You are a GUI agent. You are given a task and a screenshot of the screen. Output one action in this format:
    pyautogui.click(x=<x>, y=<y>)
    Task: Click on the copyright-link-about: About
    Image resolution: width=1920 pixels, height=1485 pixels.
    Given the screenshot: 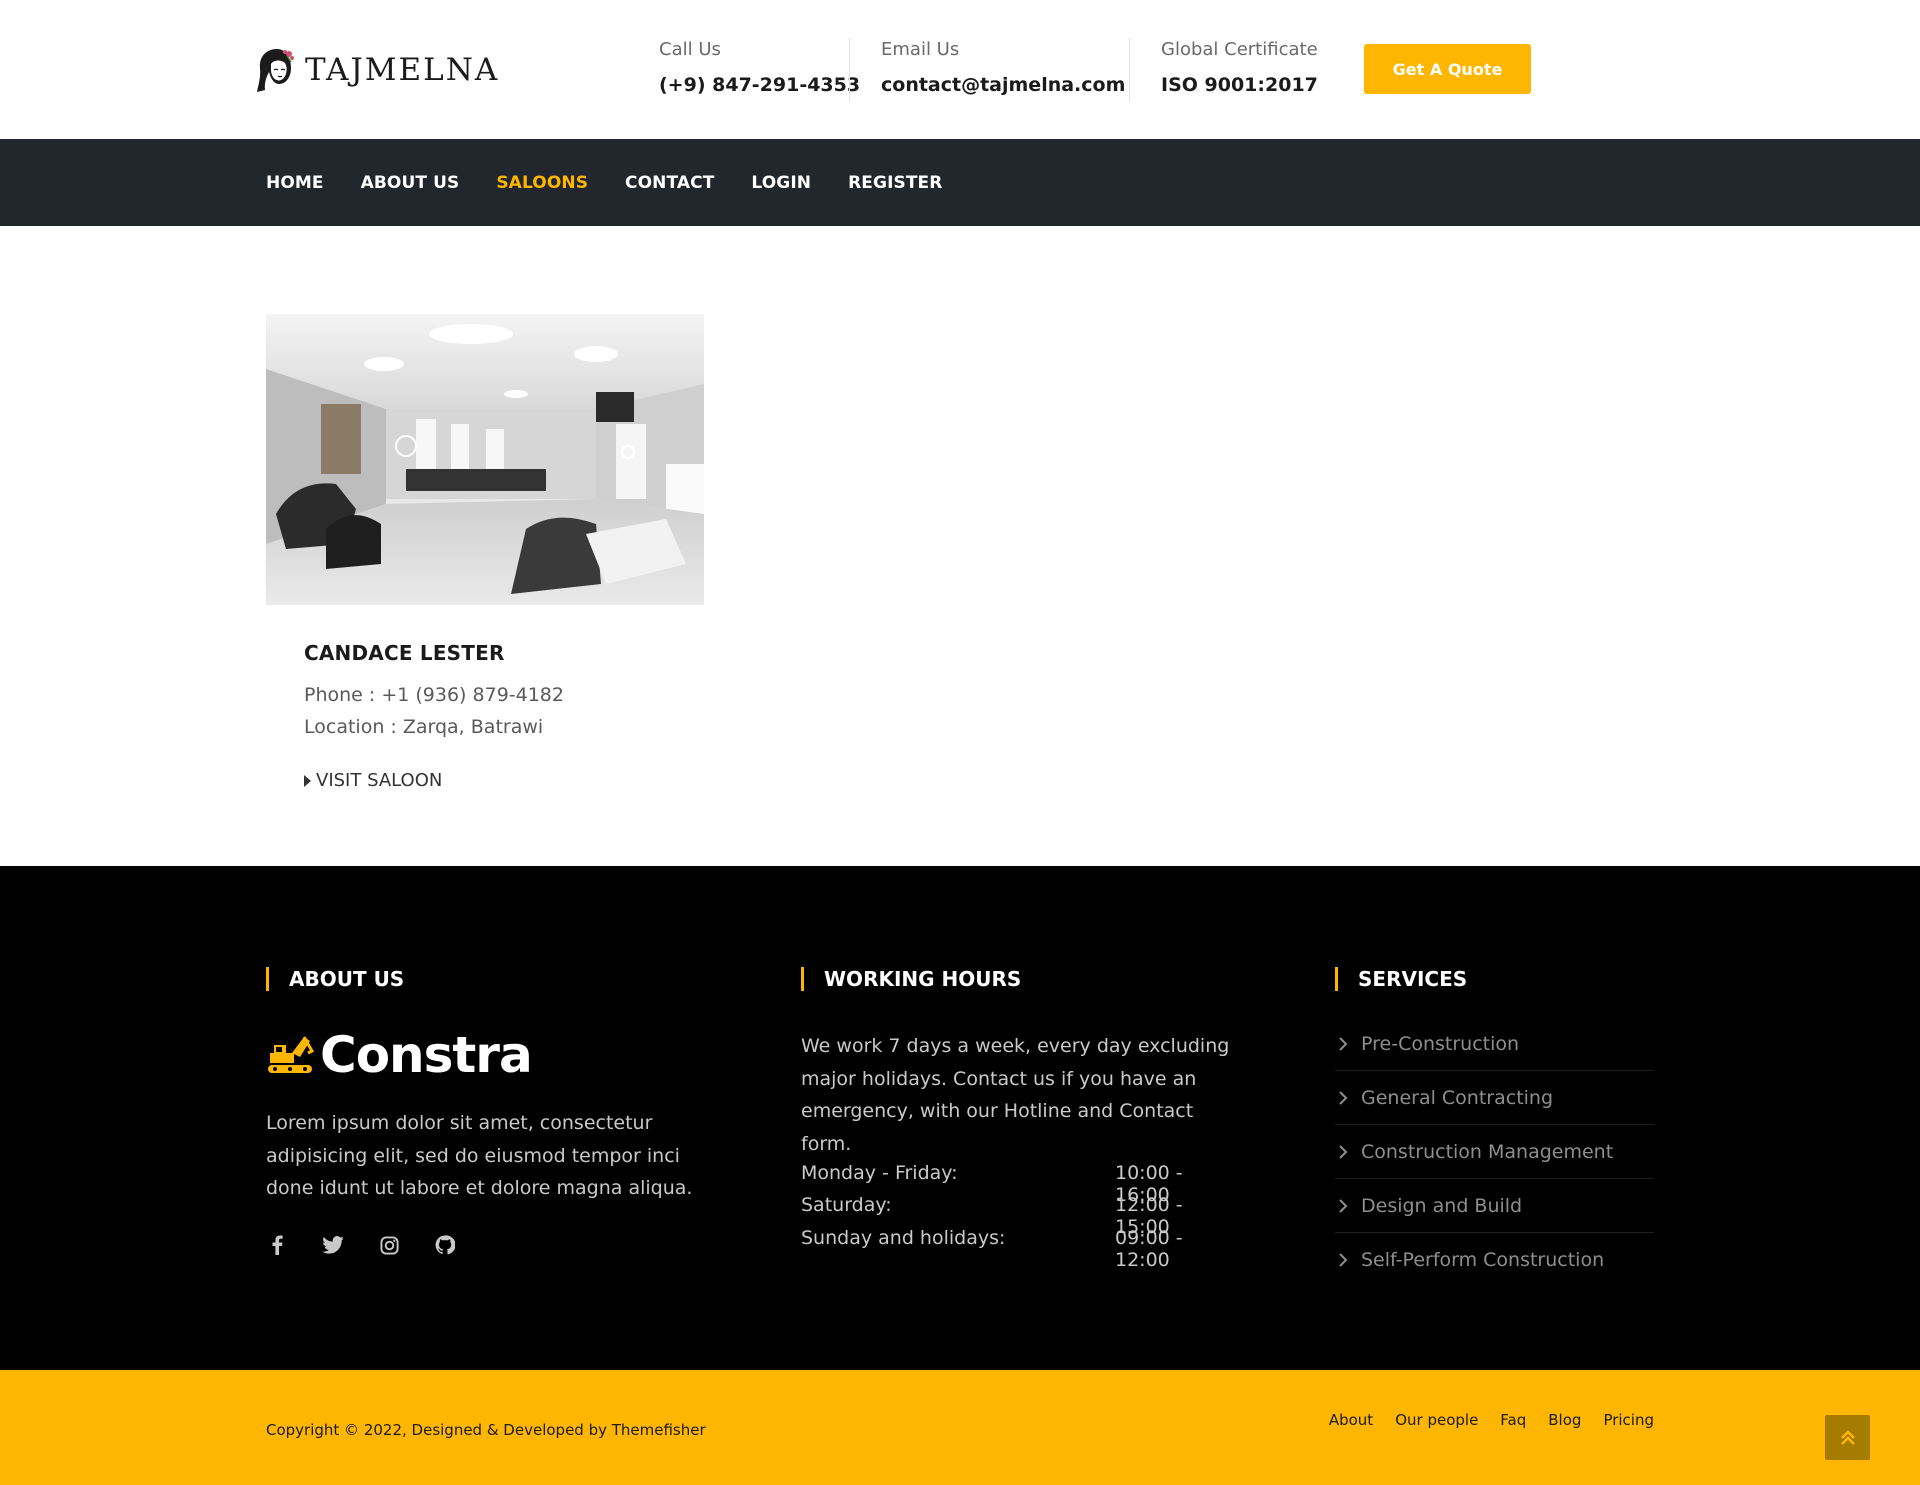 What is the action you would take?
    pyautogui.click(x=1351, y=1420)
    